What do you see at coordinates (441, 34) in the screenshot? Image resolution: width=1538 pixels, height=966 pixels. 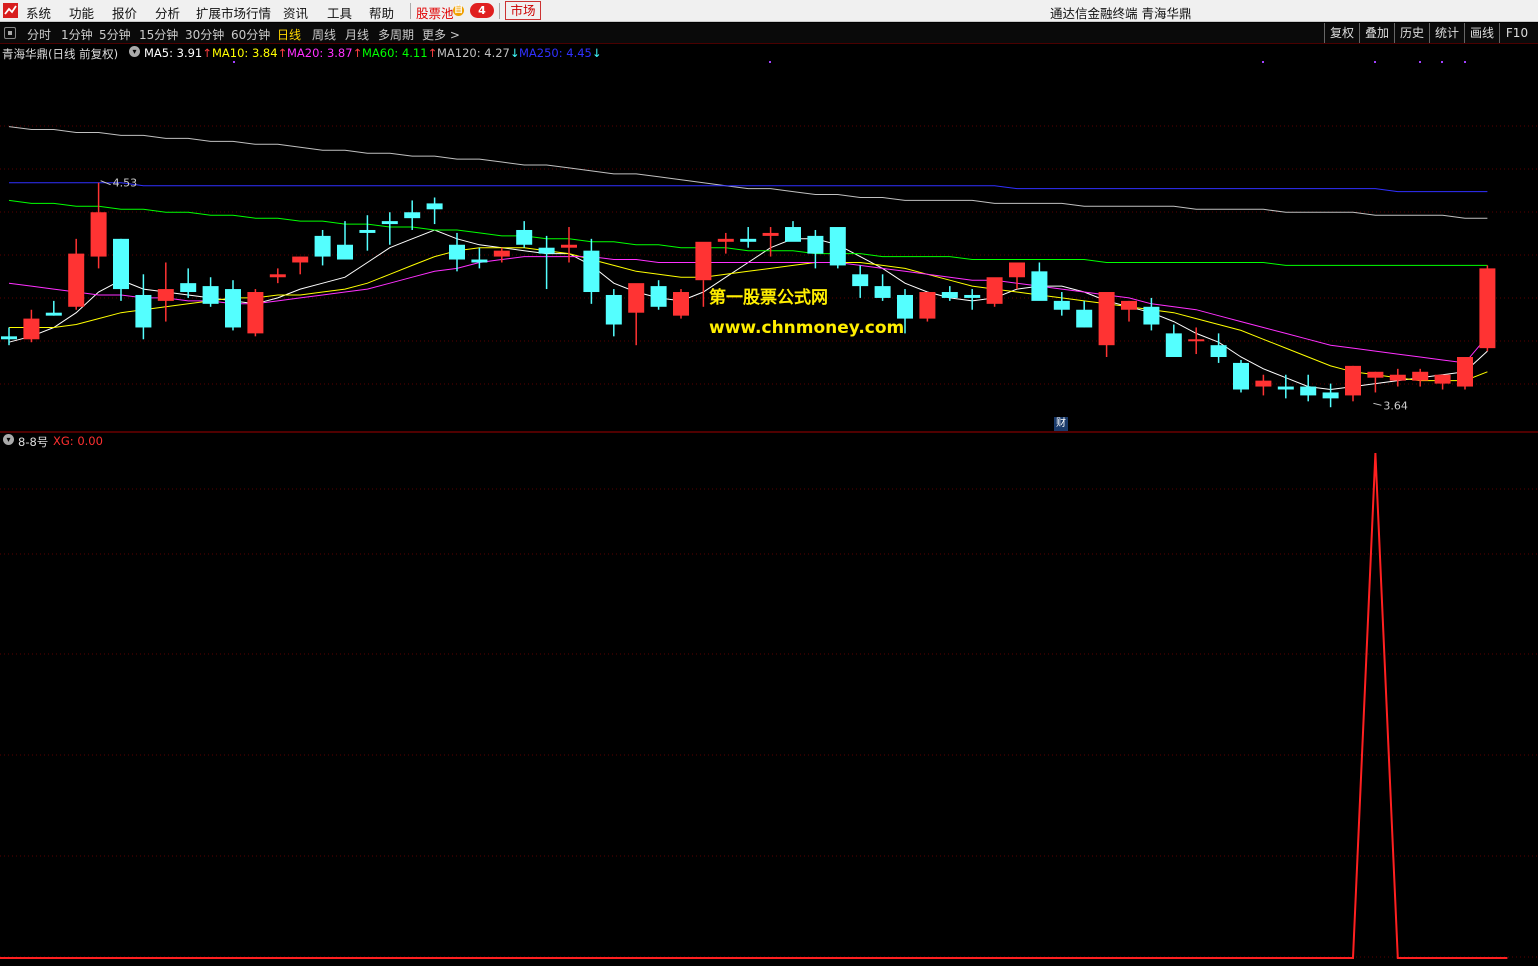 I see `tab-more: 更多 >` at bounding box center [441, 34].